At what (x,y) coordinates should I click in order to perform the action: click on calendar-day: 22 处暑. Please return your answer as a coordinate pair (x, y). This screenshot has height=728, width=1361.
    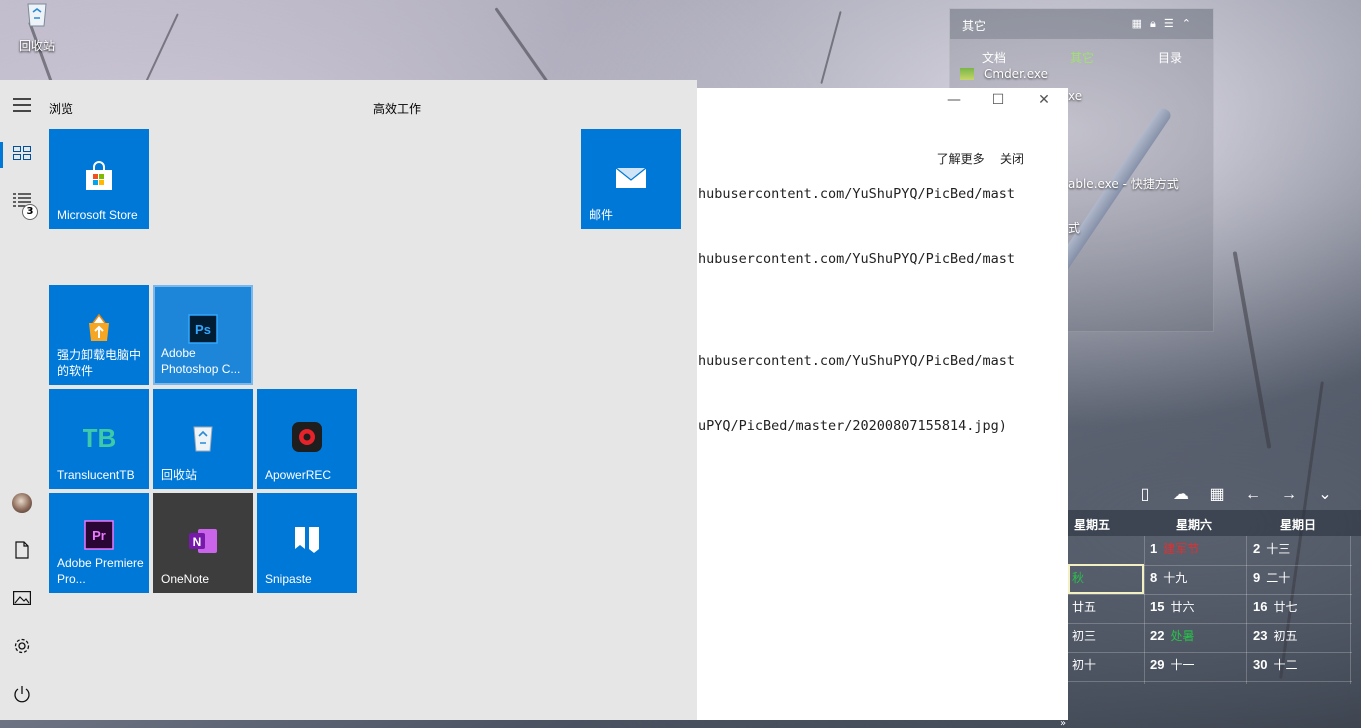
    Looking at the image, I should click on (1172, 635).